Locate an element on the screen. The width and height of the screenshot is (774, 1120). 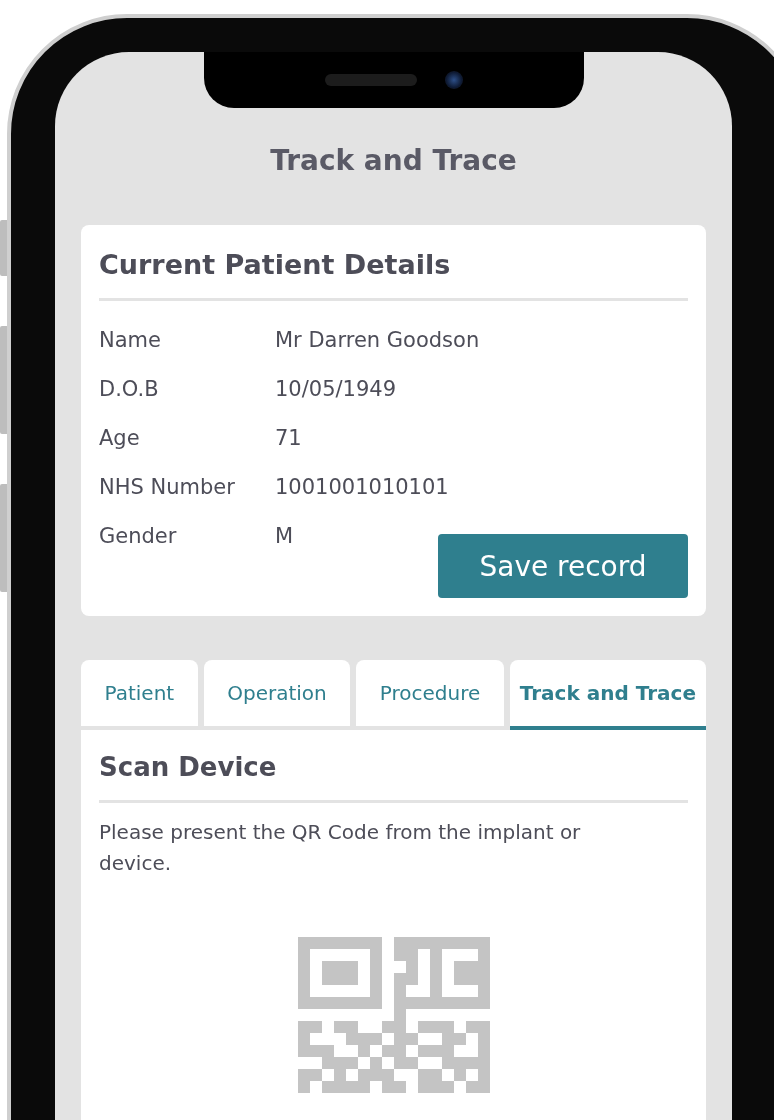
camera-lens is located at coordinates (453, 80).